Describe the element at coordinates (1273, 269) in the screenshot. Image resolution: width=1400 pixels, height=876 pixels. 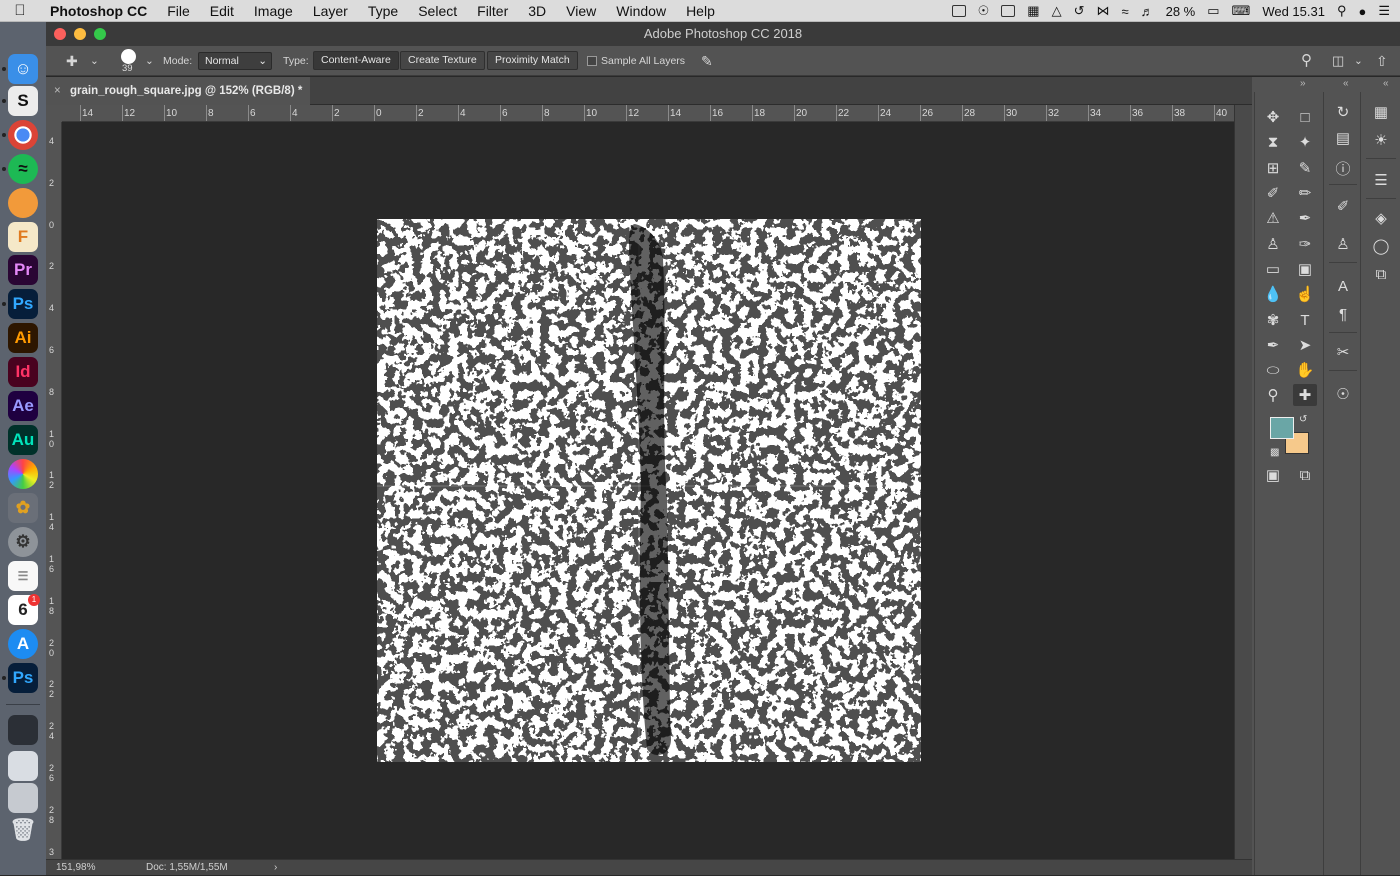
I see `eraser-tool-icon: ▭` at that location.